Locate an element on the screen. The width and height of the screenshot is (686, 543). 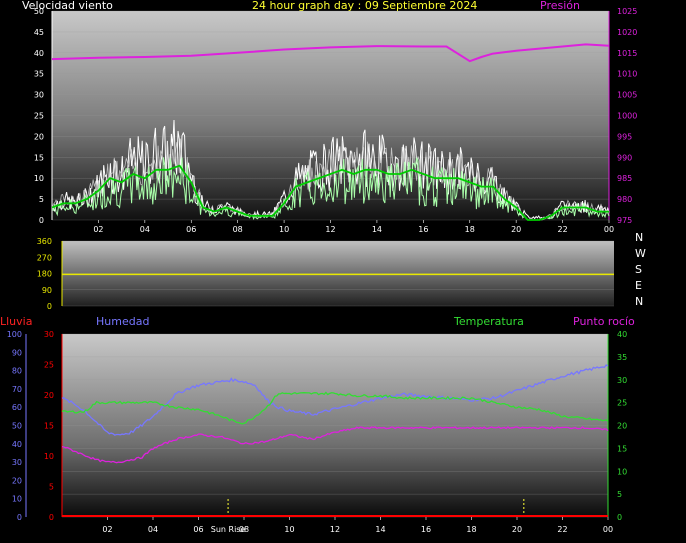
wind-x-tick: 10 is located at coordinates (284, 229).